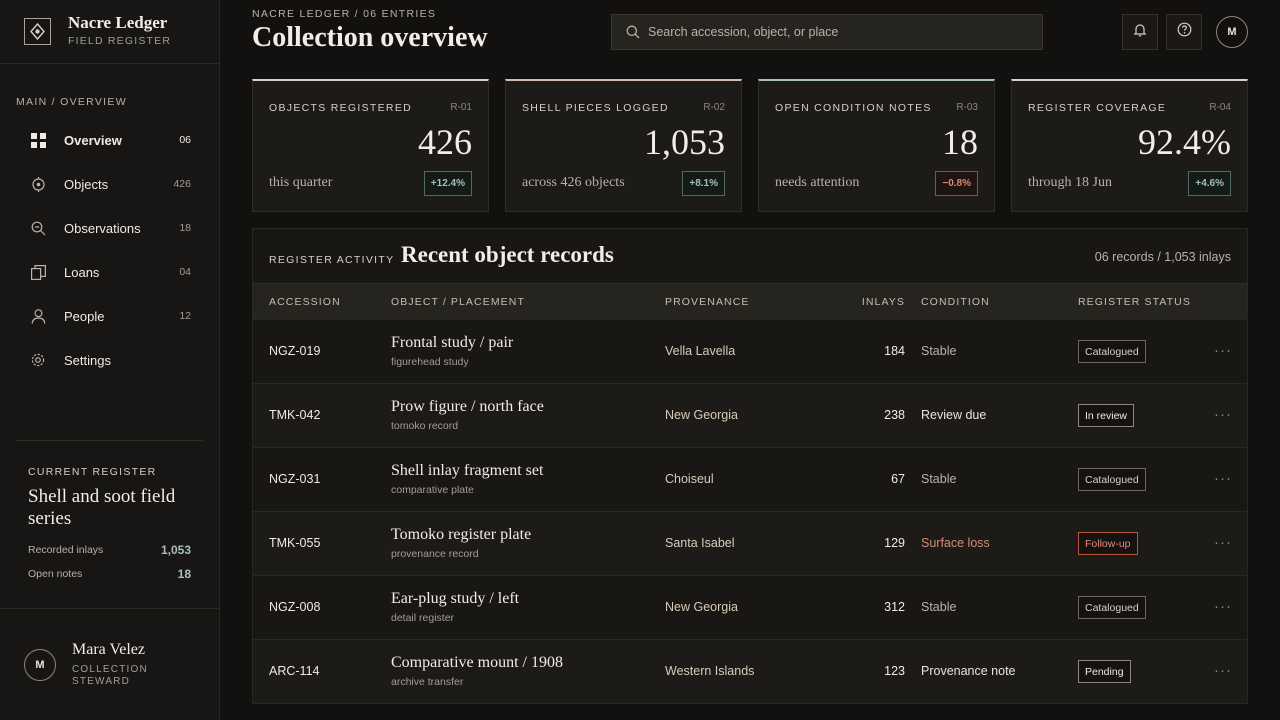 Image resolution: width=1280 pixels, height=720 pixels. What do you see at coordinates (447, 183) in the screenshot?
I see `stat-card-delta: +12.4%` at bounding box center [447, 183].